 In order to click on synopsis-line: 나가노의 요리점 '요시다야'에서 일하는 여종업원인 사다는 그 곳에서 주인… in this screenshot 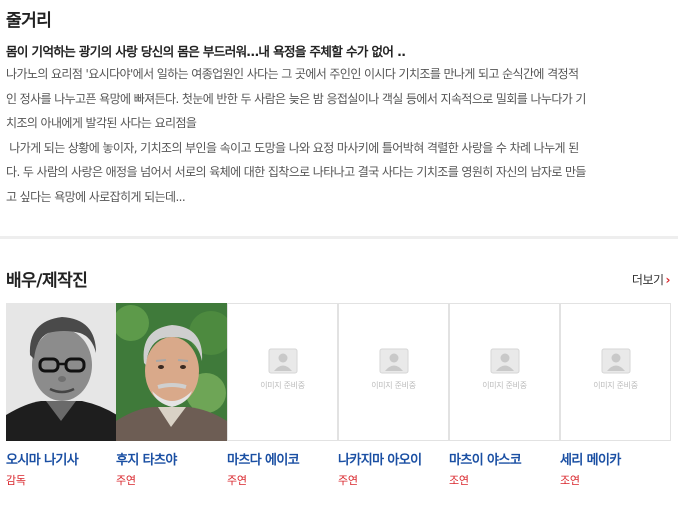, I will do `click(292, 74)`.